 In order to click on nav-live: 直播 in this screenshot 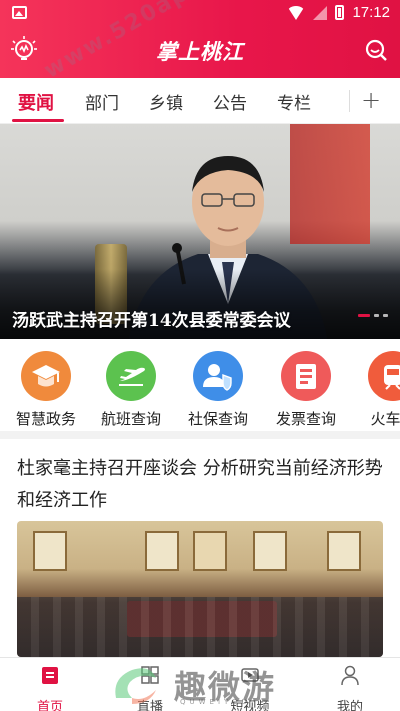, I will do `click(150, 687)`.